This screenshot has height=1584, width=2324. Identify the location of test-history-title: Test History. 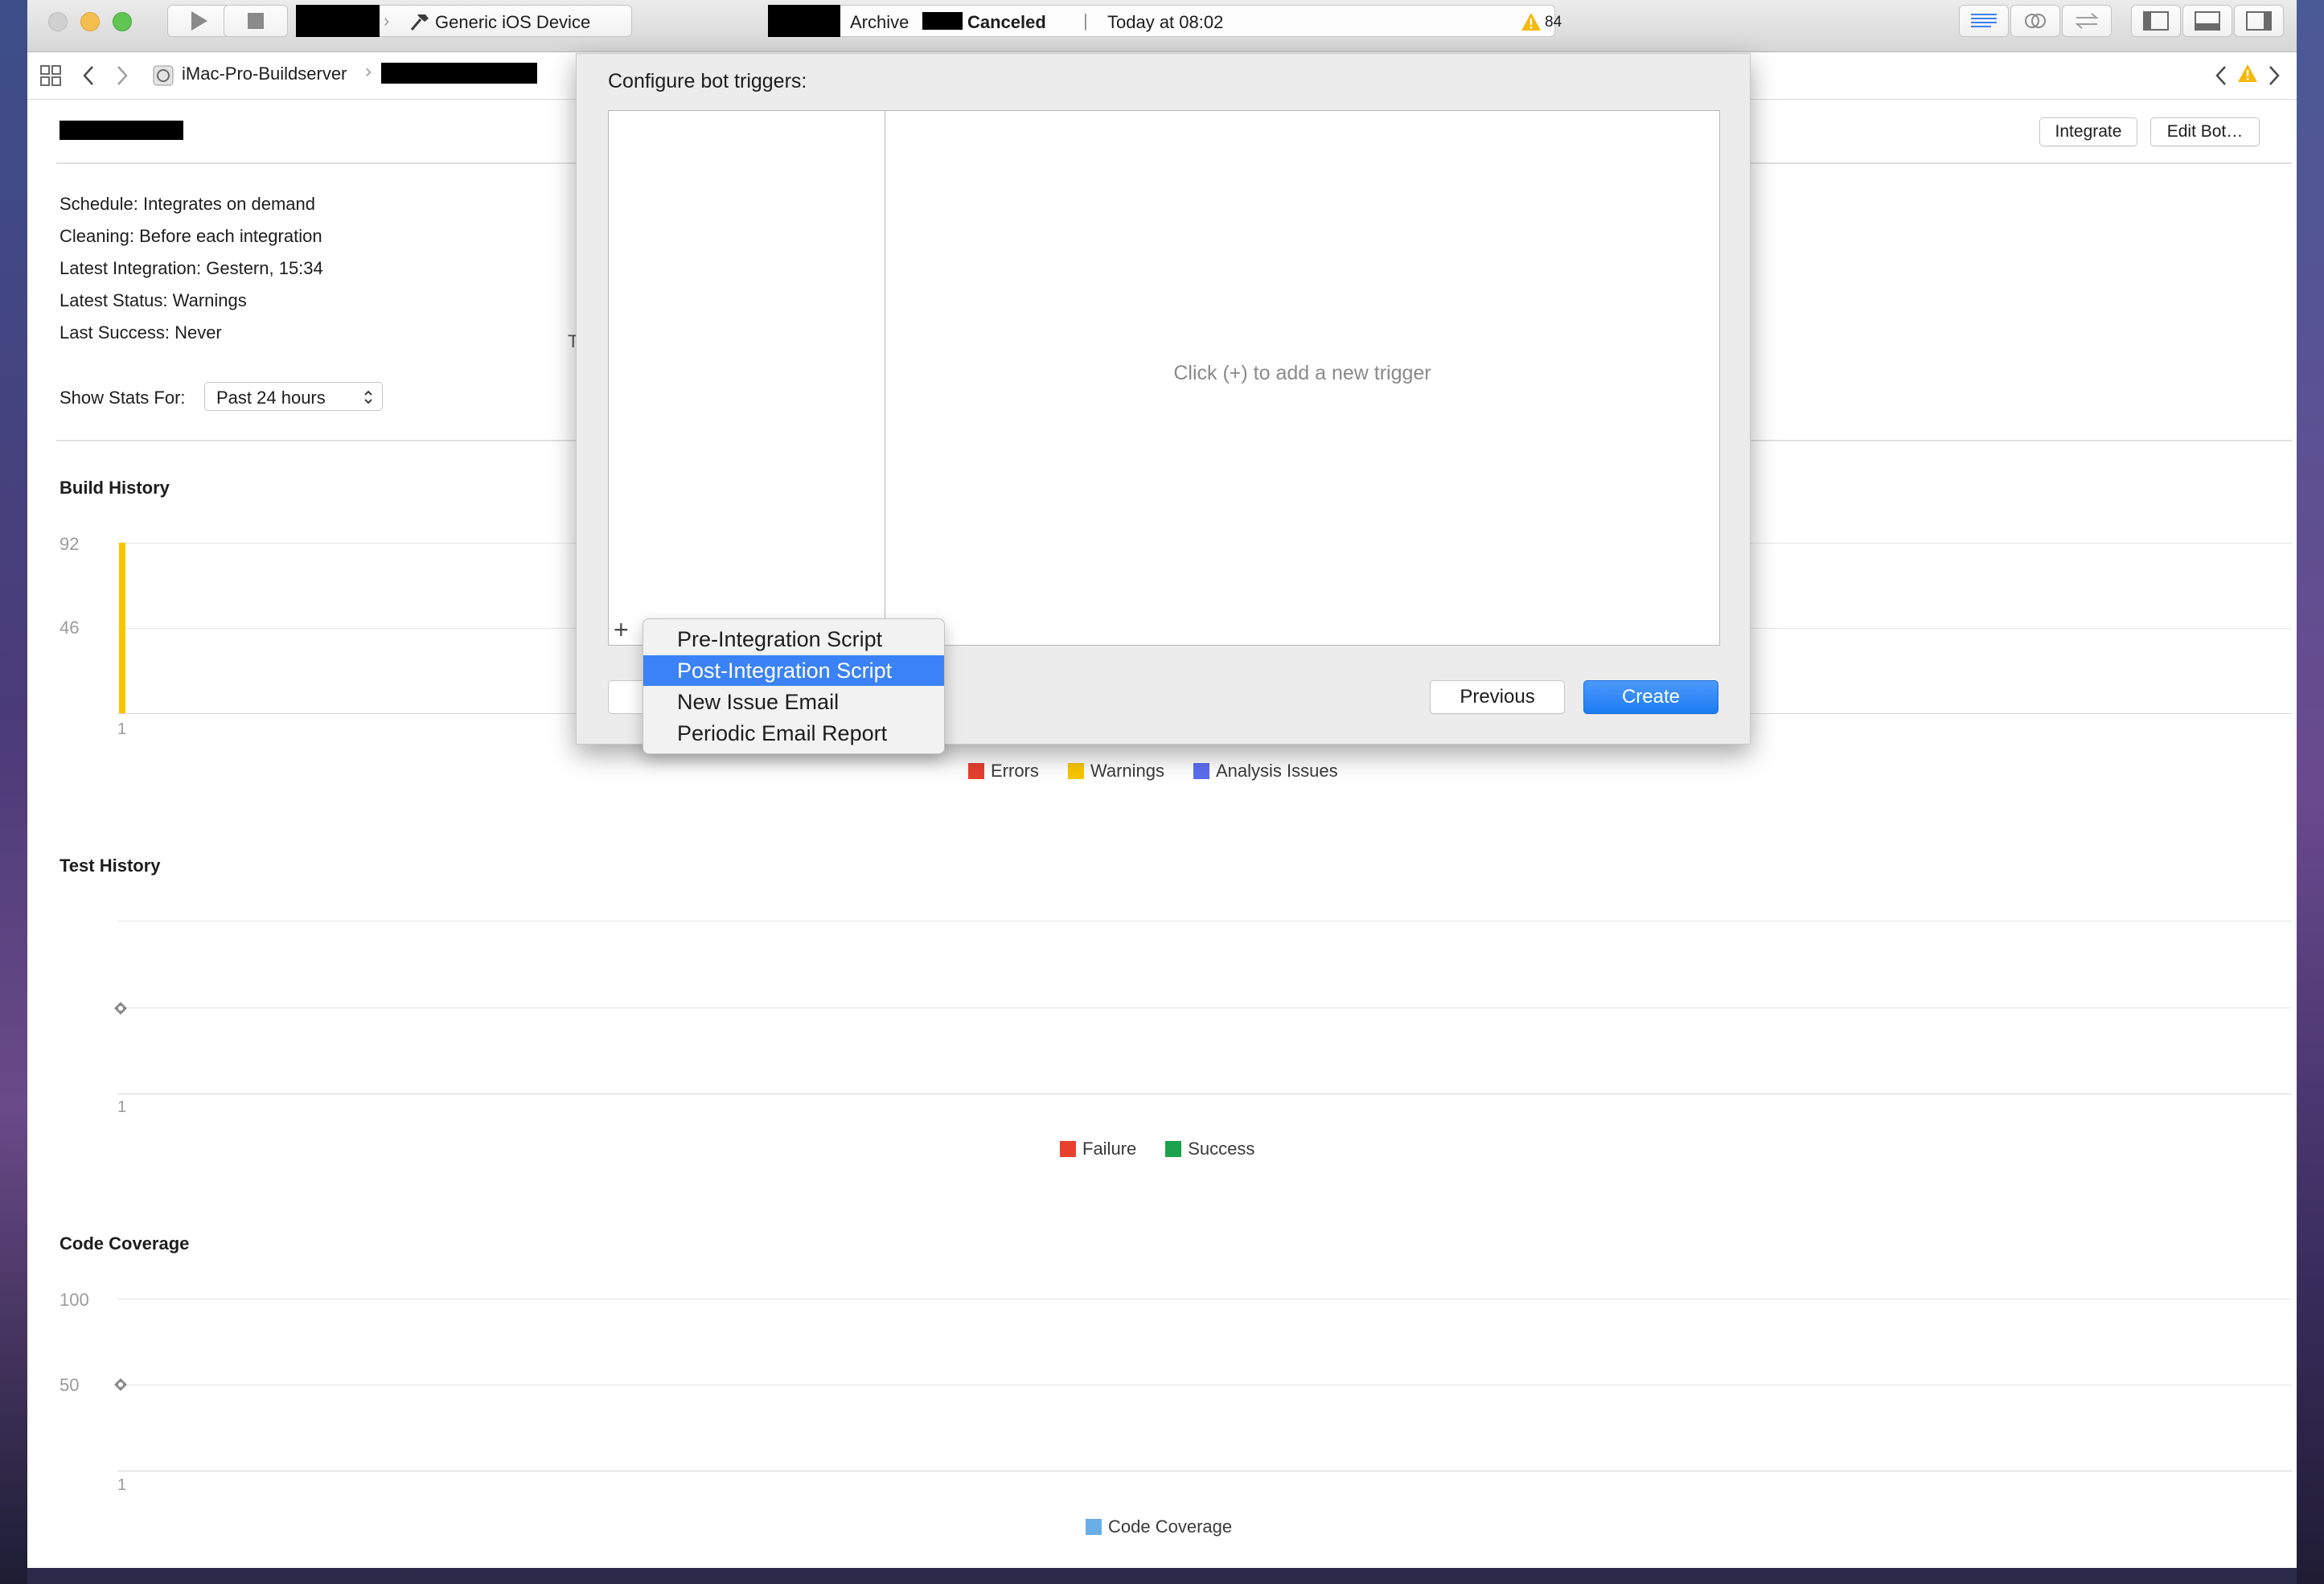
(110, 866).